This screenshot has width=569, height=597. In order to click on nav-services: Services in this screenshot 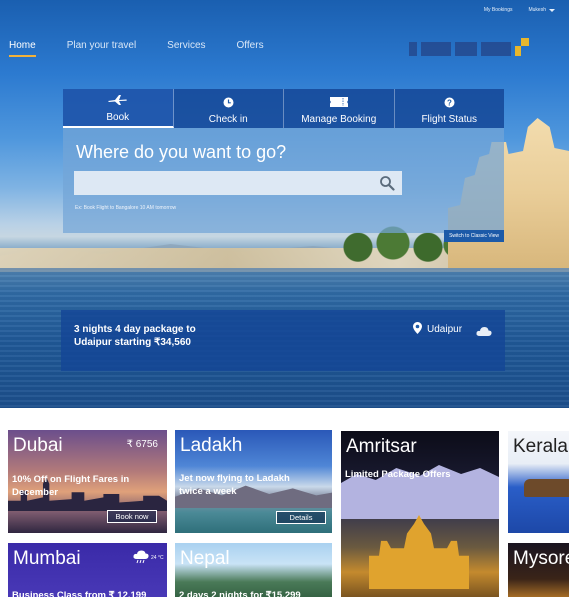, I will do `click(186, 48)`.